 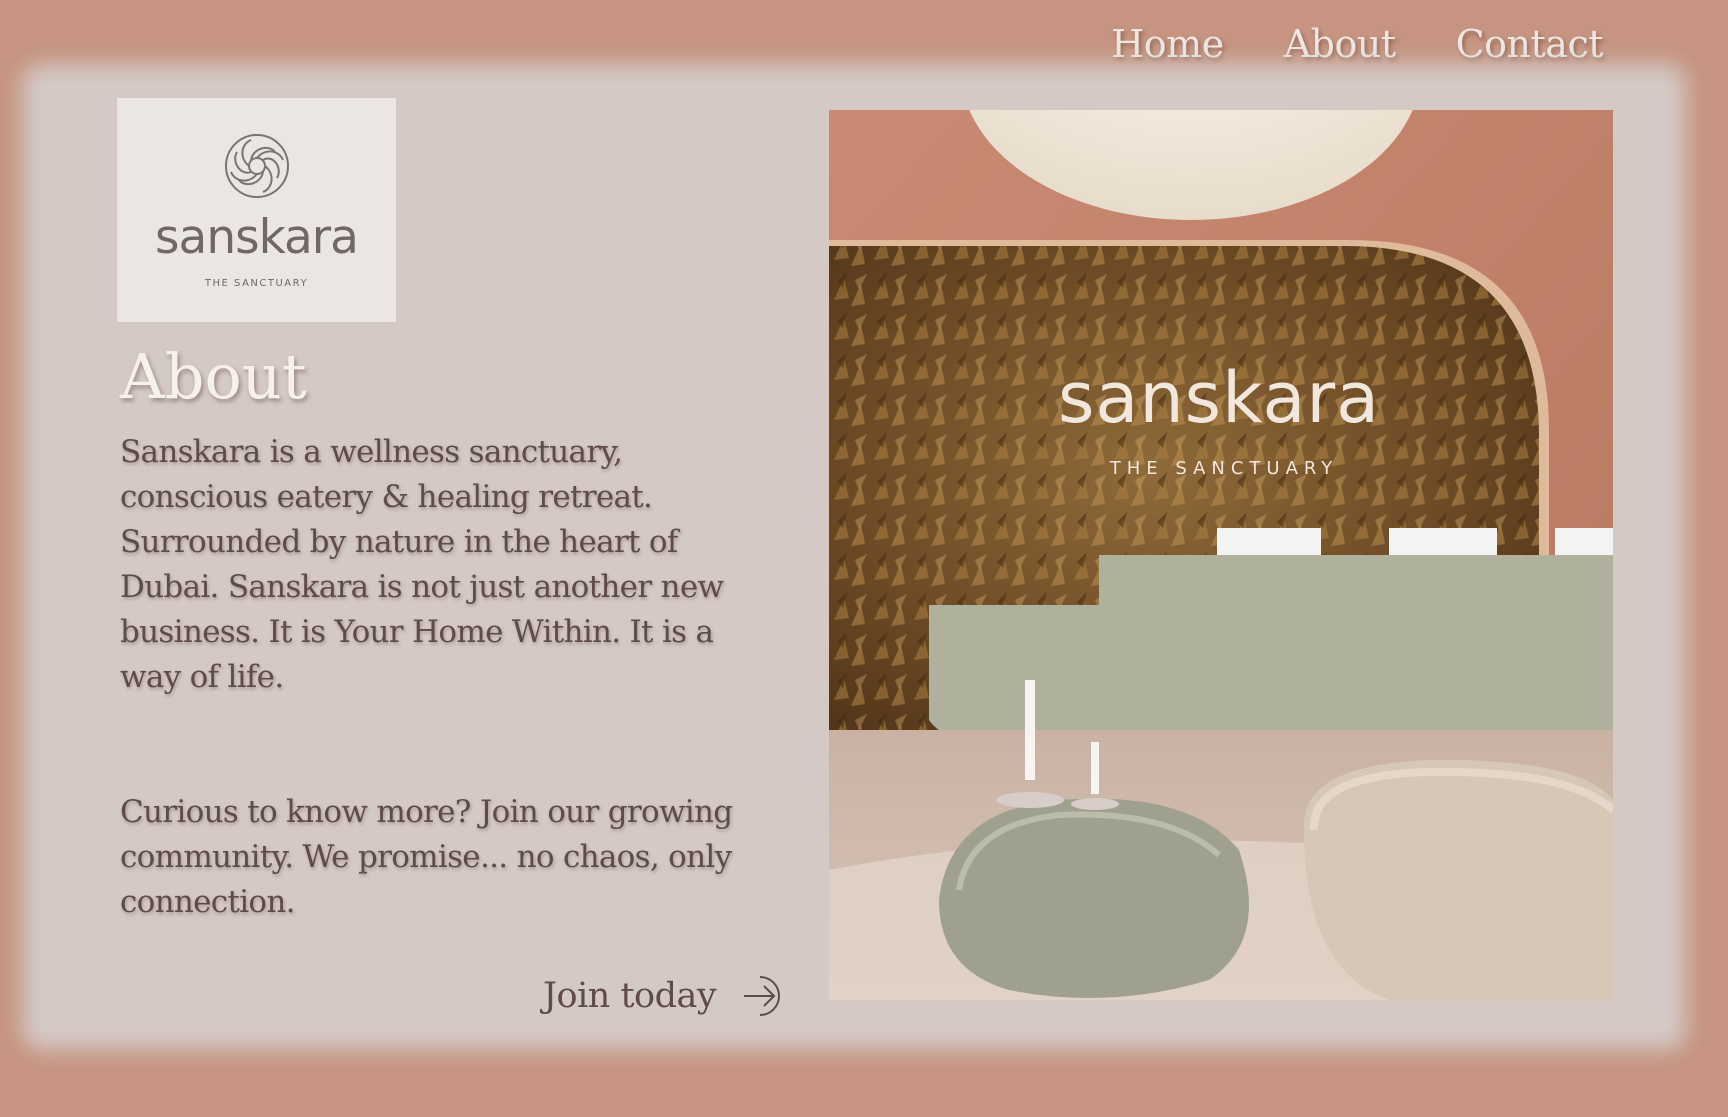 What do you see at coordinates (762, 996) in the screenshot?
I see `arrow-right-circle-icon` at bounding box center [762, 996].